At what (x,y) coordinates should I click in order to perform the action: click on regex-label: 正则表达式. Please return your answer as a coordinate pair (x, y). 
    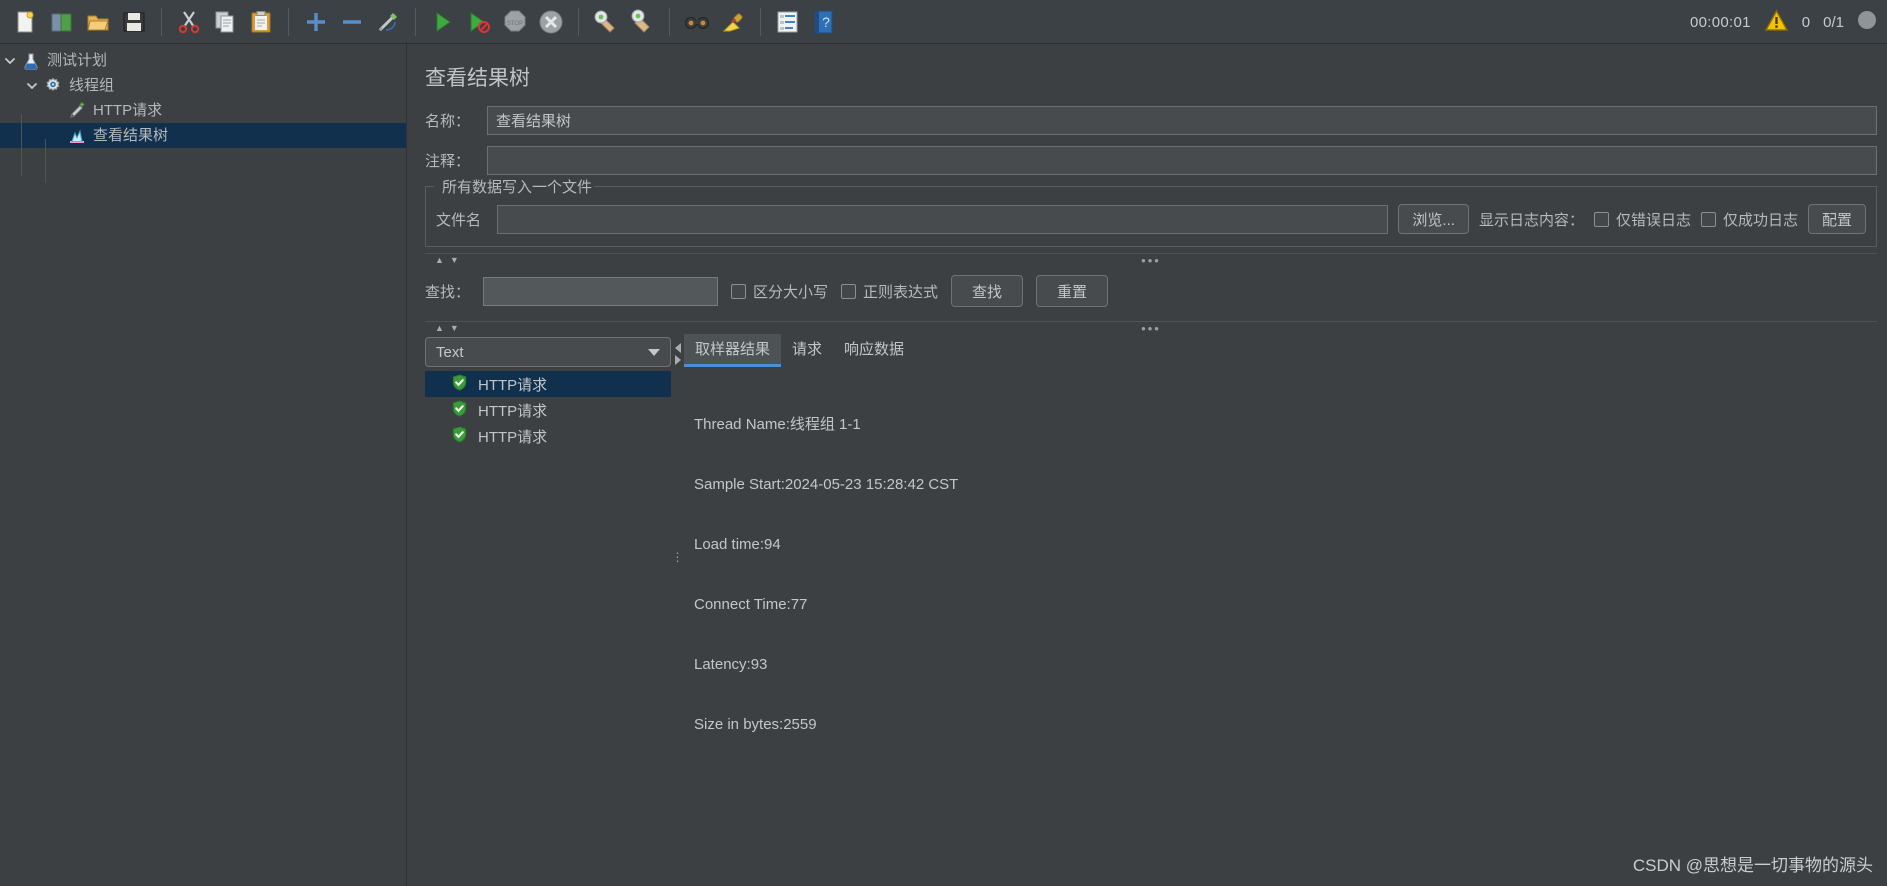
    Looking at the image, I should click on (901, 292).